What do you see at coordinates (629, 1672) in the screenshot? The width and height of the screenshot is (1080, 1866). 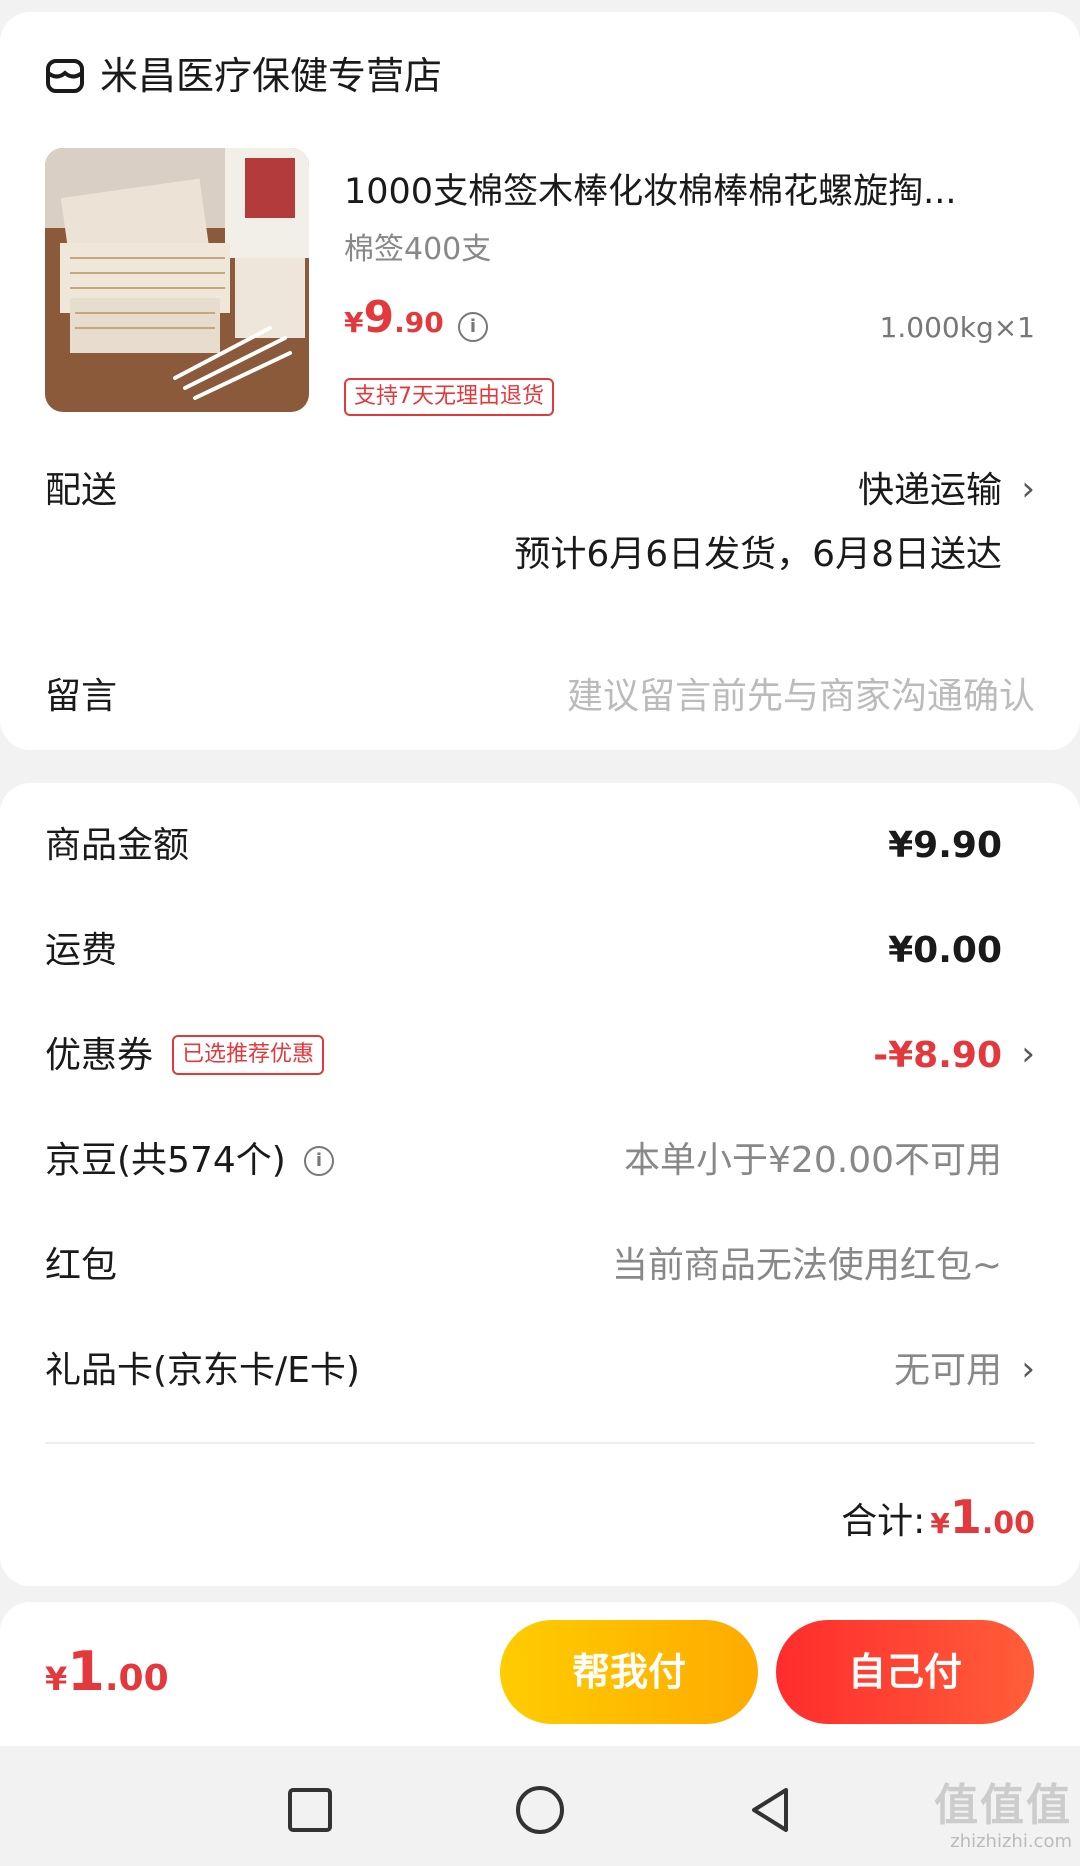 I see `help-pay-button: 帮我付` at bounding box center [629, 1672].